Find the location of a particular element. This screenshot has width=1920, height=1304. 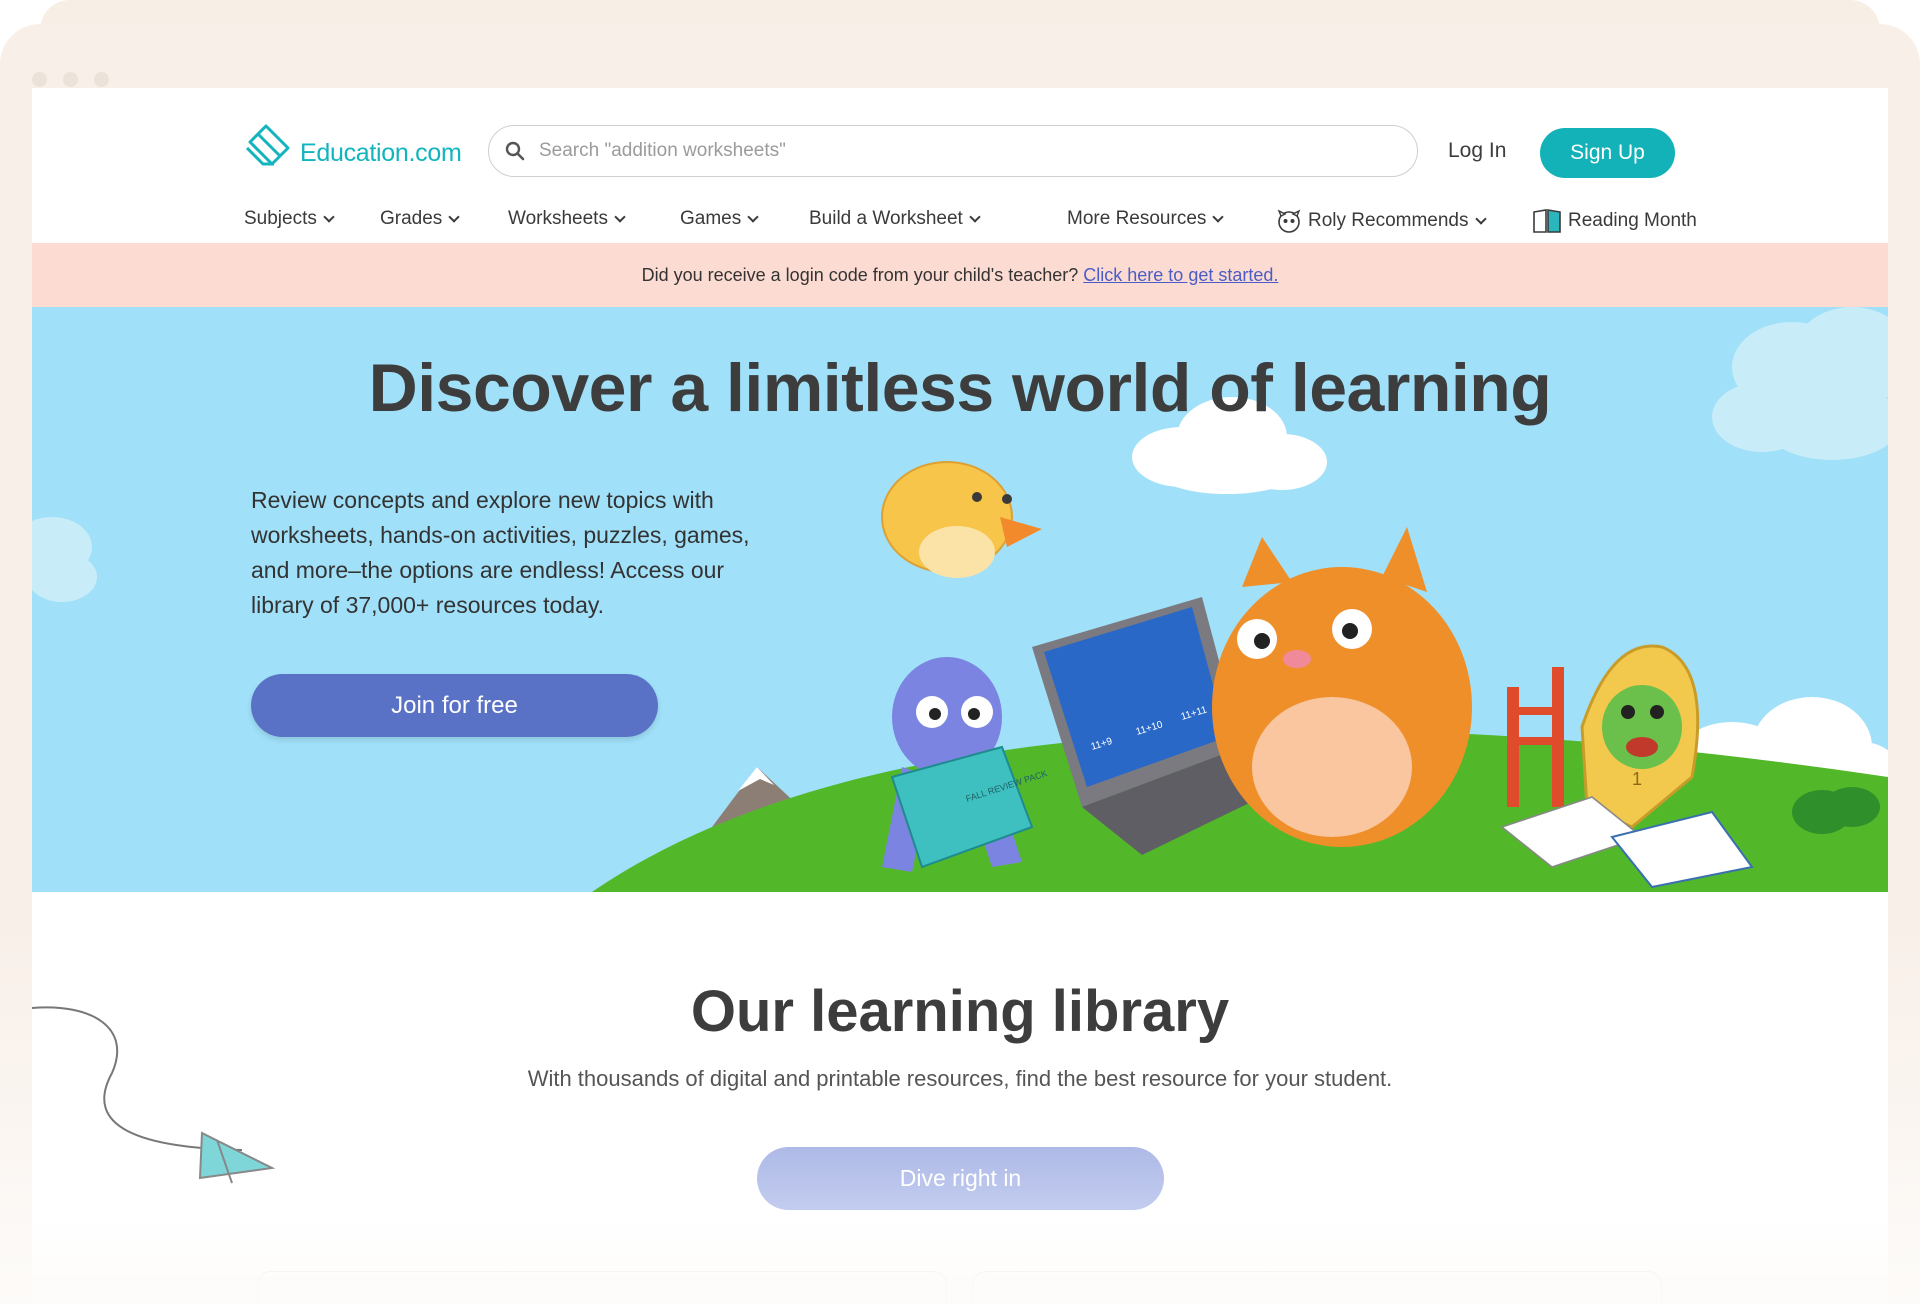

nav-item-reading-month: Reading Month is located at coordinates (1614, 221).